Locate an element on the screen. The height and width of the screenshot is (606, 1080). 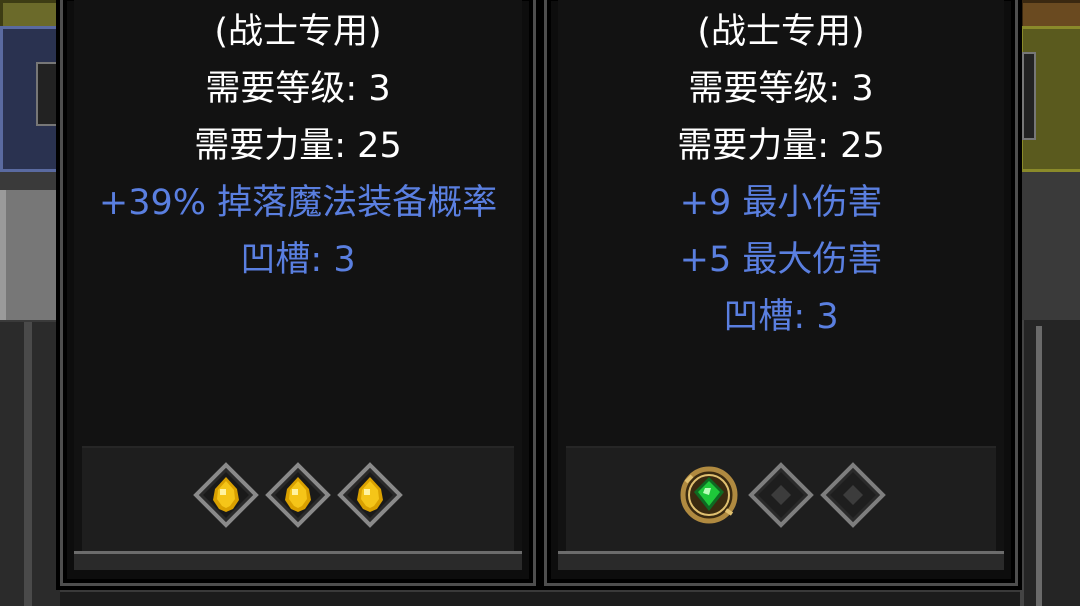
magic-find-affix: +39% 掉落魔法装备概率 is located at coordinates (298, 203).